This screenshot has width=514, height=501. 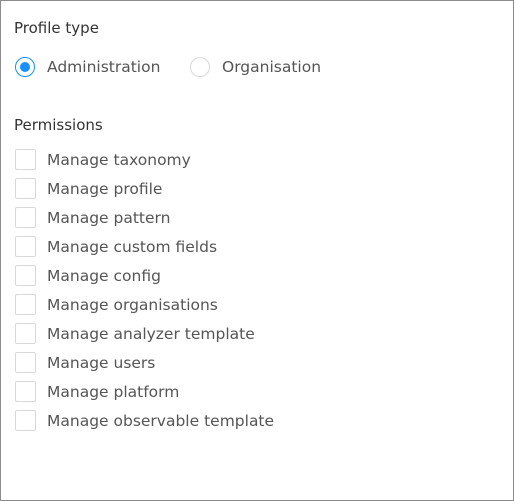 I want to click on profile-type-heading: Profile type, so click(x=56, y=28).